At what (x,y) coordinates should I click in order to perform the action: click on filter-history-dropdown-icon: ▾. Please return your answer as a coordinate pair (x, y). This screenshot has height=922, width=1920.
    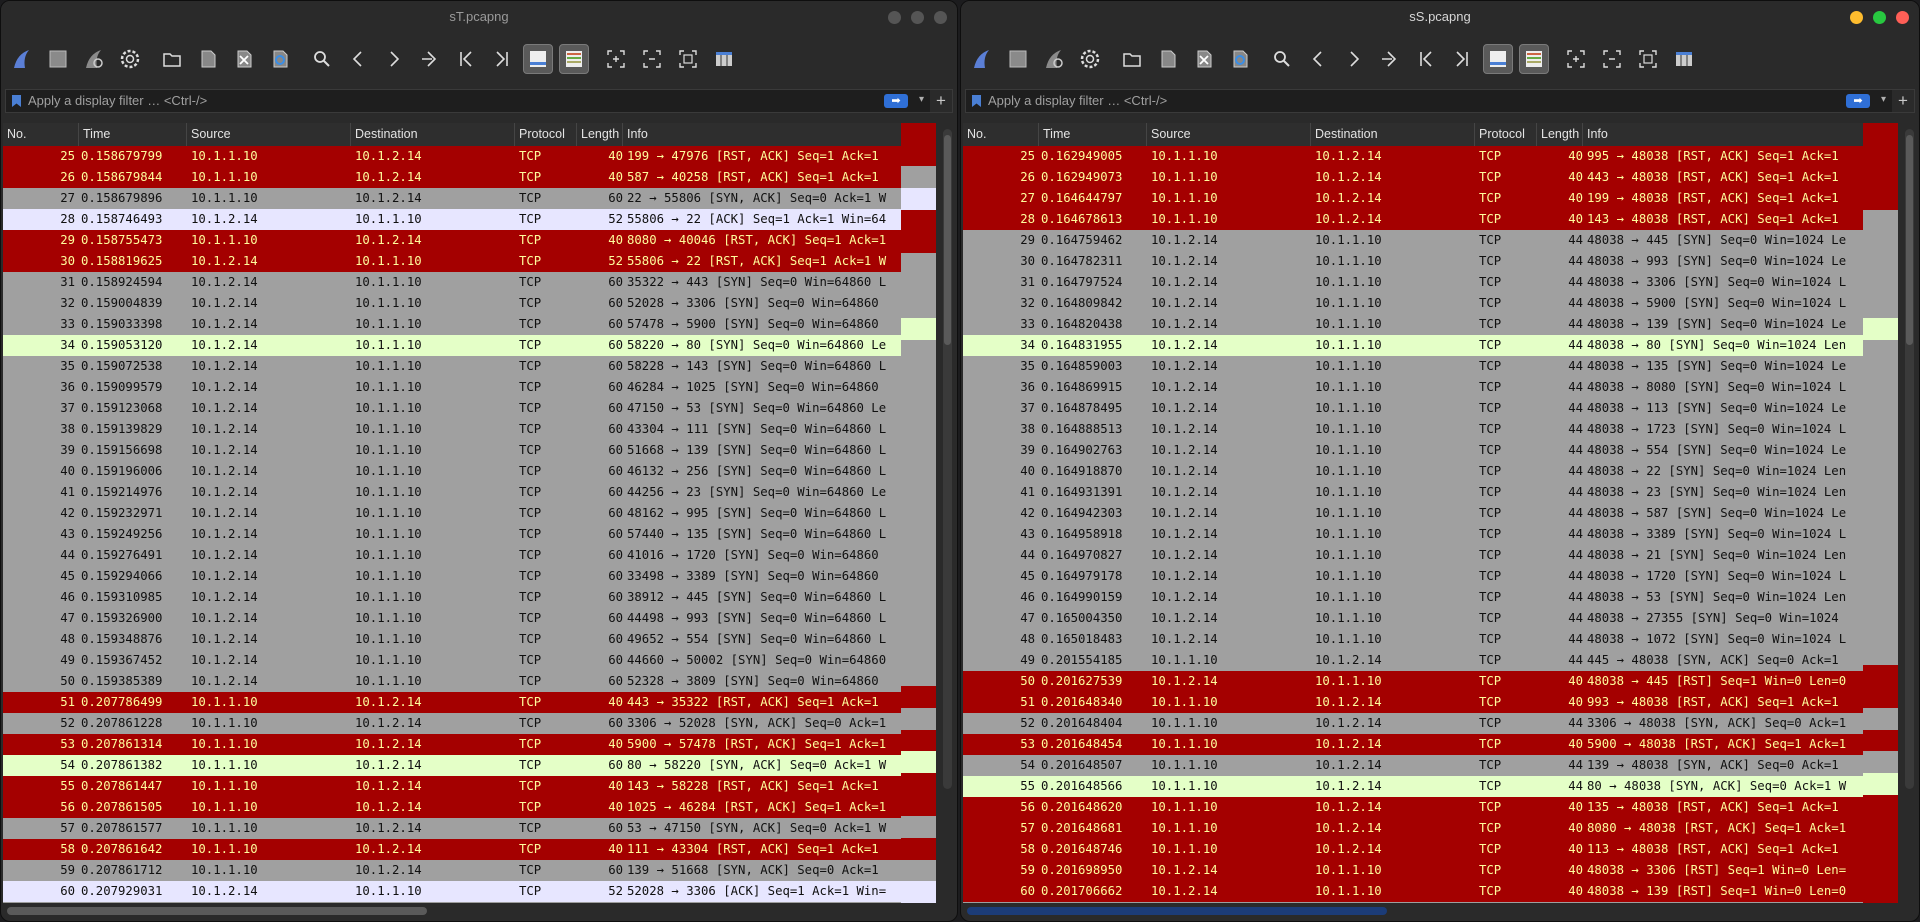
    Looking at the image, I should click on (921, 99).